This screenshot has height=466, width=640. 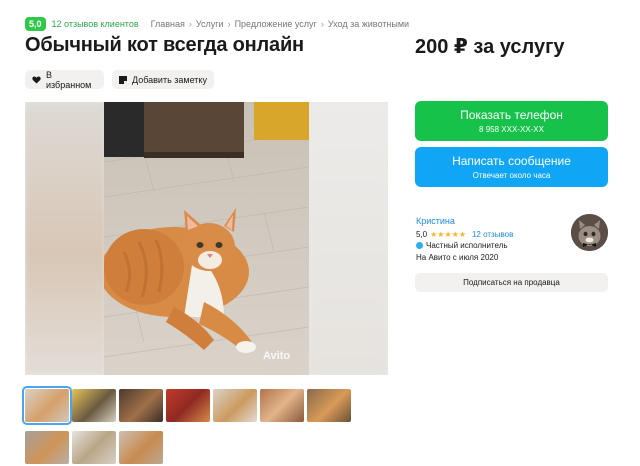 What do you see at coordinates (589, 232) in the screenshot?
I see `seller-avatar` at bounding box center [589, 232].